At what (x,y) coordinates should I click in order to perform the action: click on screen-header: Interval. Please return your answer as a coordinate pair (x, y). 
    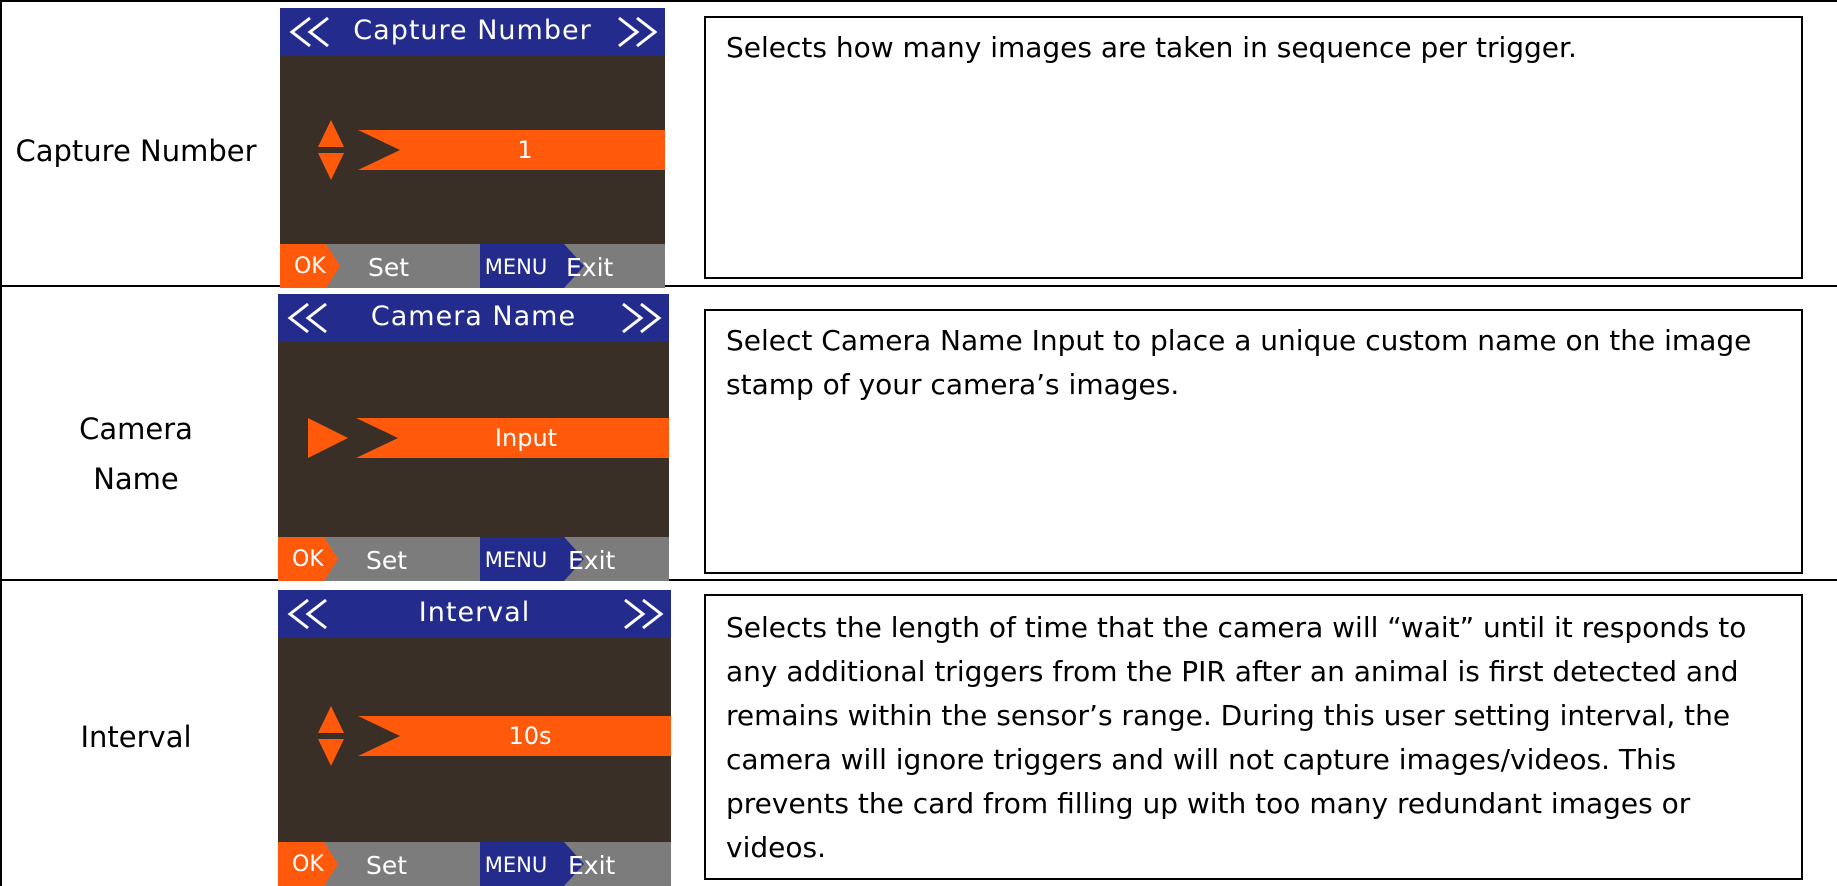
    Looking at the image, I should click on (474, 614).